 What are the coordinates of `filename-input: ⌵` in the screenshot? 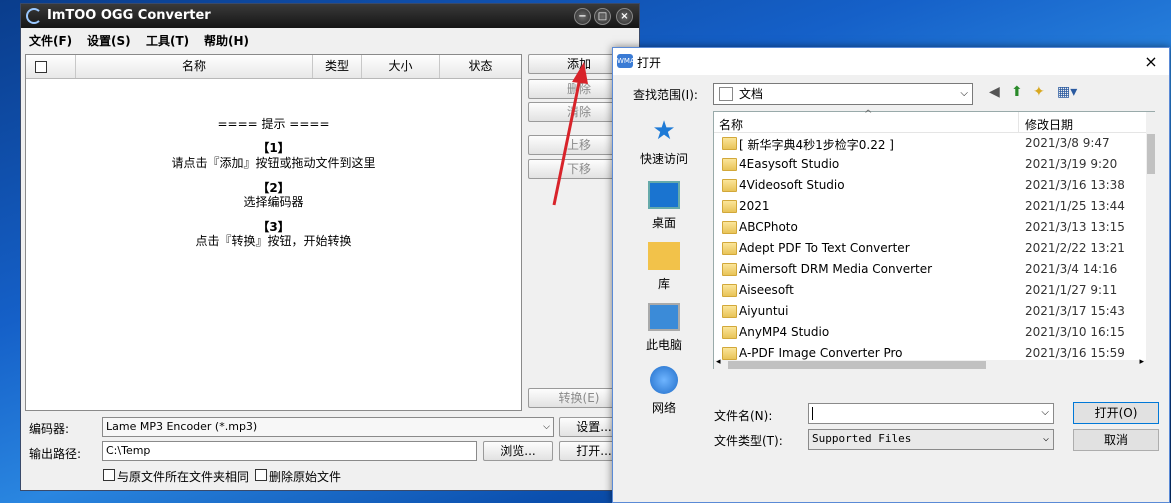 It's located at (931, 413).